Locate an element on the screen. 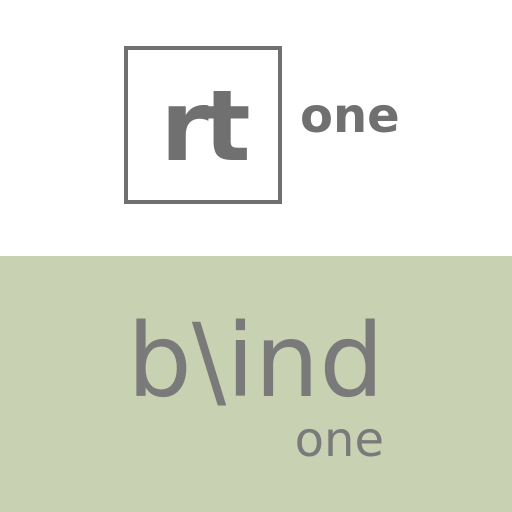 The image size is (512, 512). rt-logo-box: rt is located at coordinates (203, 125).